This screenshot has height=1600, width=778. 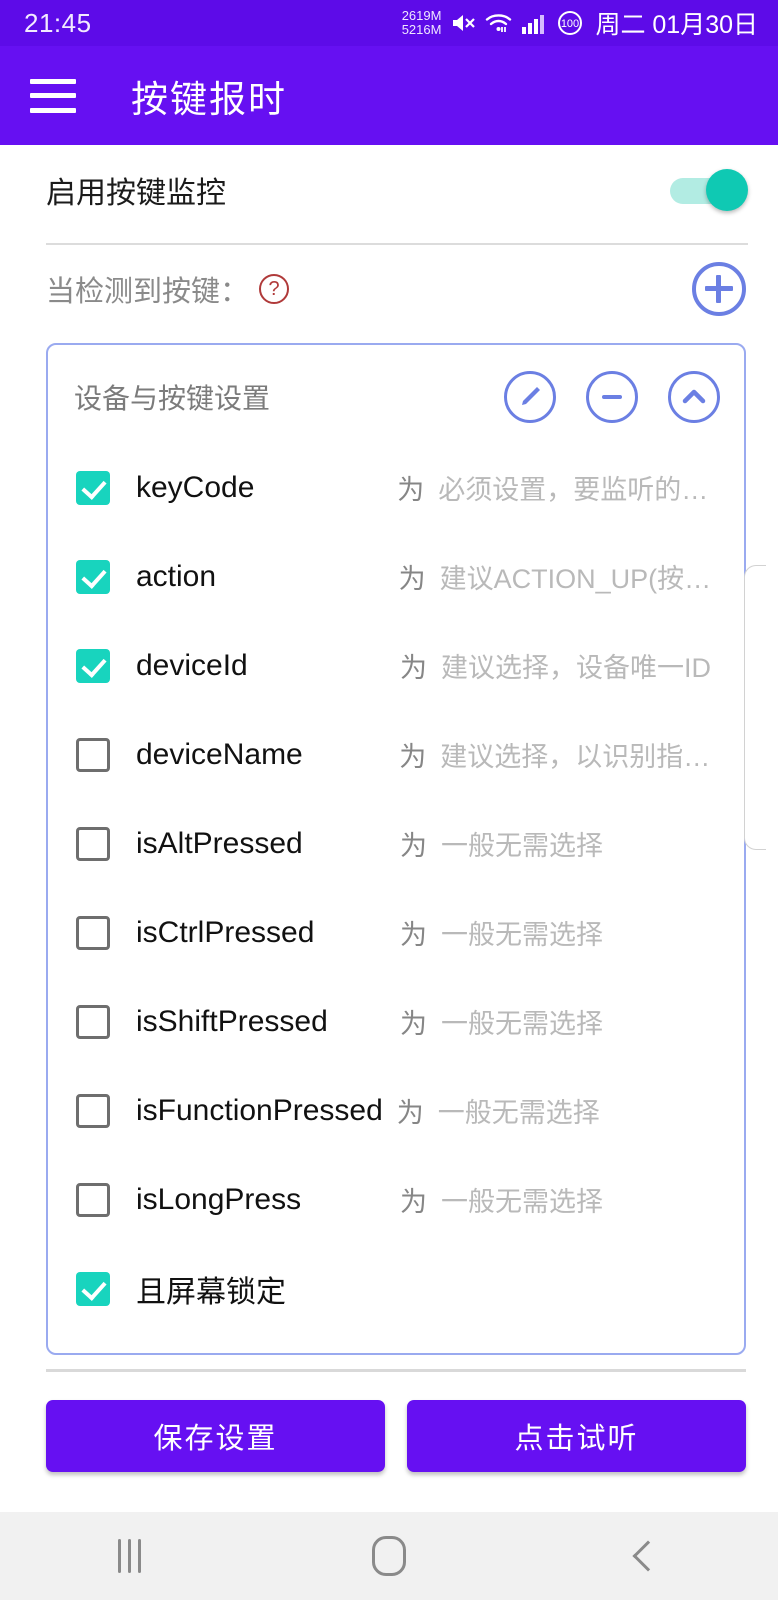 I want to click on checkbox-isCtrlPressed, so click(x=93, y=932).